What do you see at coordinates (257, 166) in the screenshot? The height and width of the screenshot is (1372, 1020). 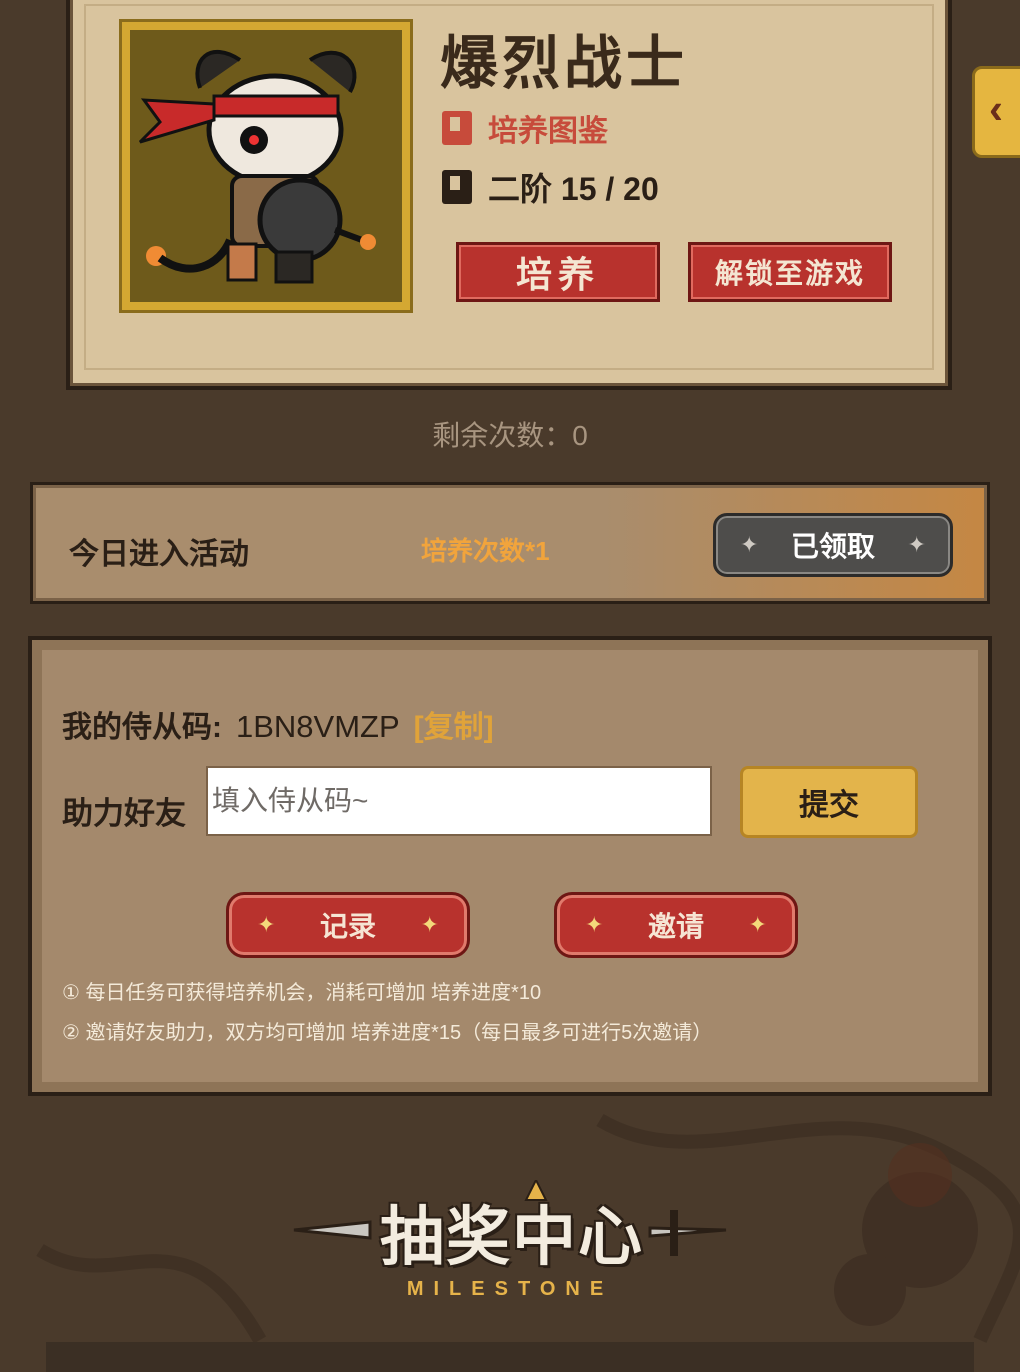 I see `warrior-character-icon` at bounding box center [257, 166].